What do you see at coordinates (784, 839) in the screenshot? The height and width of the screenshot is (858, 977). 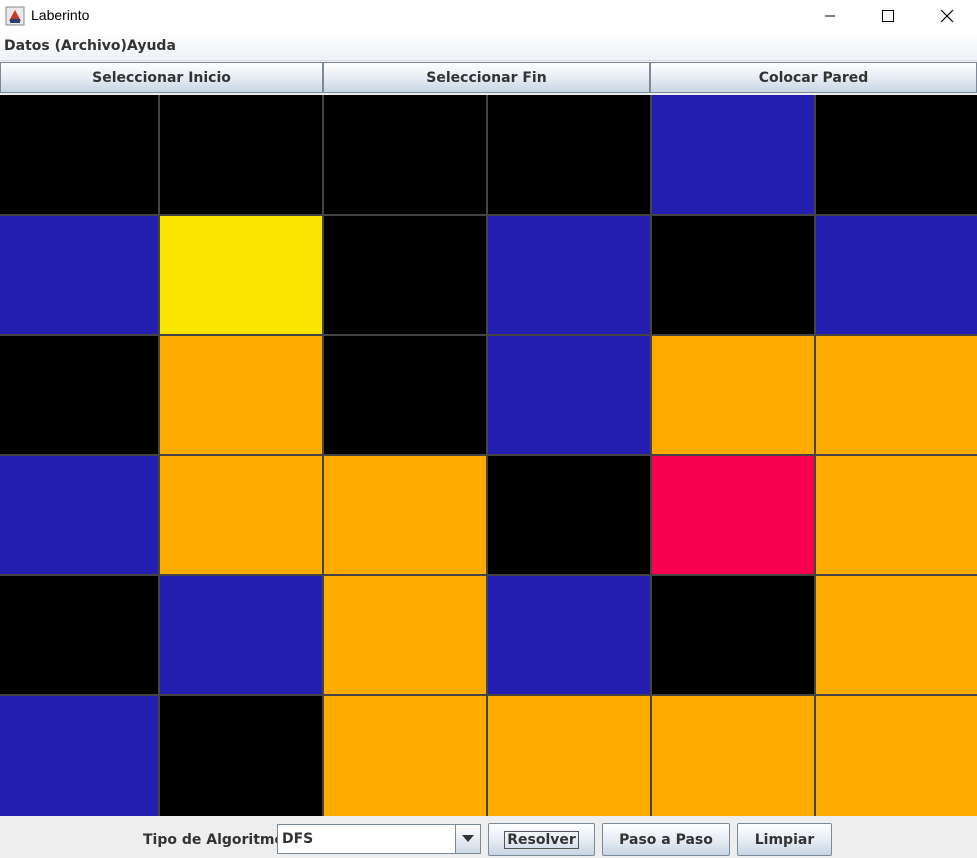 I see `clear-button: Limpiar` at bounding box center [784, 839].